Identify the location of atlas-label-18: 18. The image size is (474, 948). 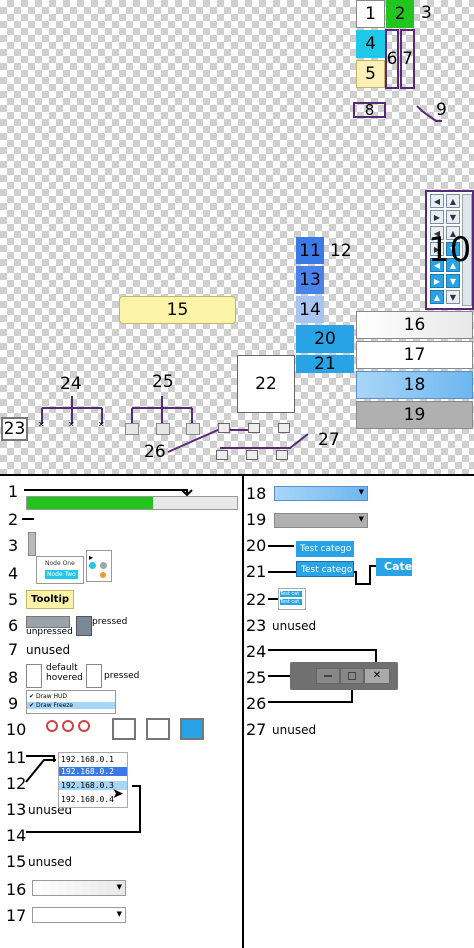
(414, 385).